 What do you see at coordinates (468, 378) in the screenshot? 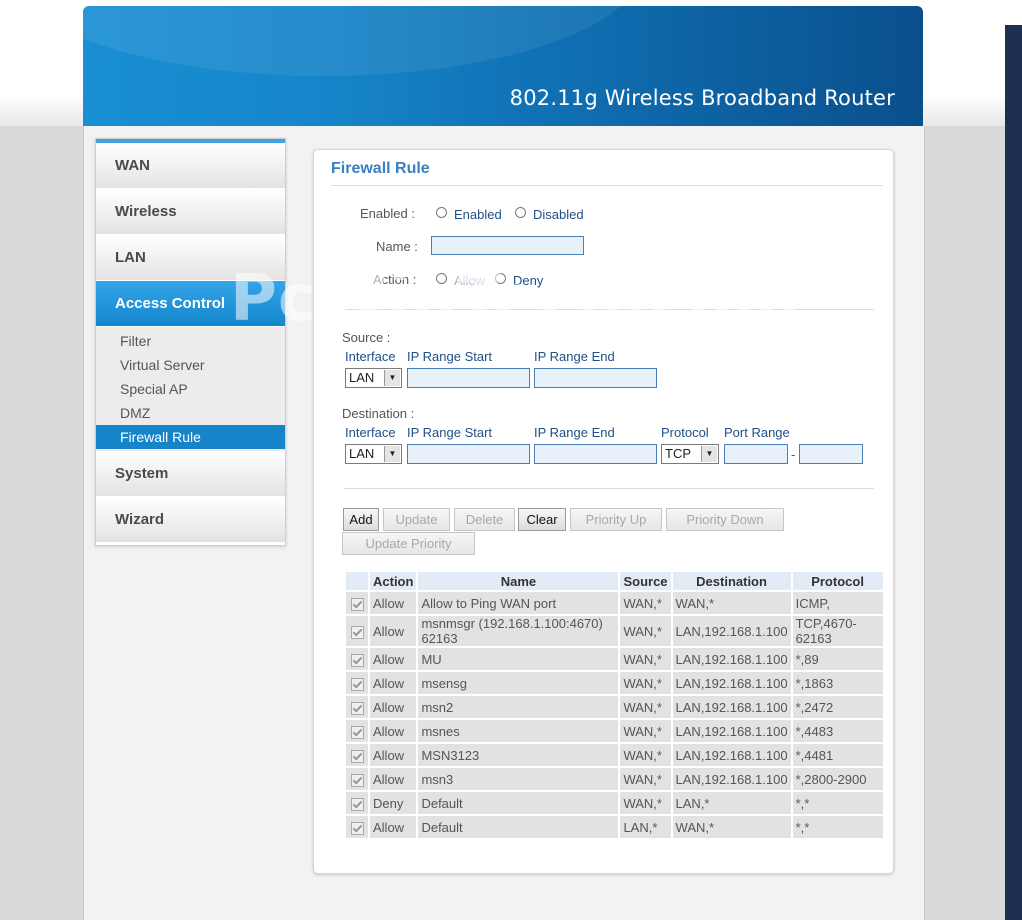
I see `source-ip-start-input` at bounding box center [468, 378].